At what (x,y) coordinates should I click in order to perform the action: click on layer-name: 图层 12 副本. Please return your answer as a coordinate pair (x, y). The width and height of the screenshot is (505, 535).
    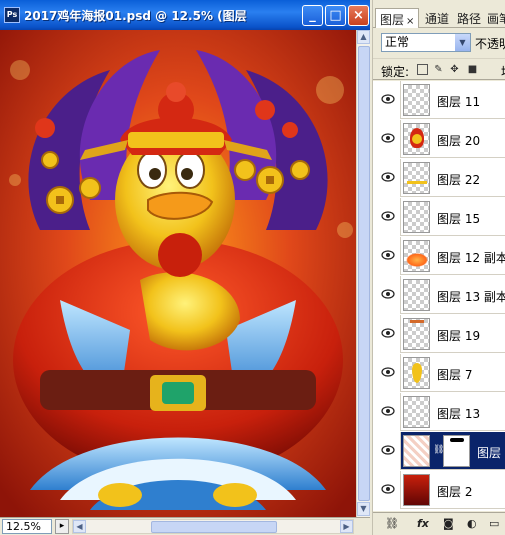
    Looking at the image, I should click on (471, 257).